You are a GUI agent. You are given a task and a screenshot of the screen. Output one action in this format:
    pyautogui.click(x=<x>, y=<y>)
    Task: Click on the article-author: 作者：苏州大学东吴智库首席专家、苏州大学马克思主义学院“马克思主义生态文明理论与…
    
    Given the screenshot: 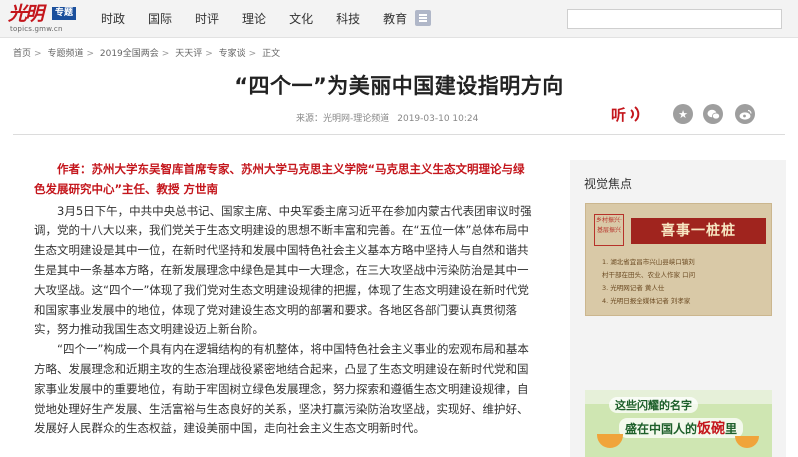 What is the action you would take?
    pyautogui.click(x=279, y=179)
    